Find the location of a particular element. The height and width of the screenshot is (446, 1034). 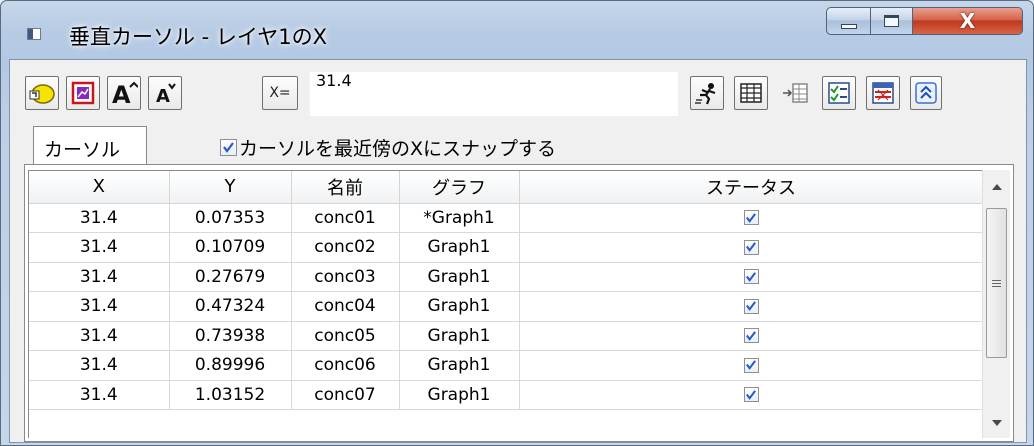

table-header-row: X Y 名前 グラフ ステータス is located at coordinates (505, 187).